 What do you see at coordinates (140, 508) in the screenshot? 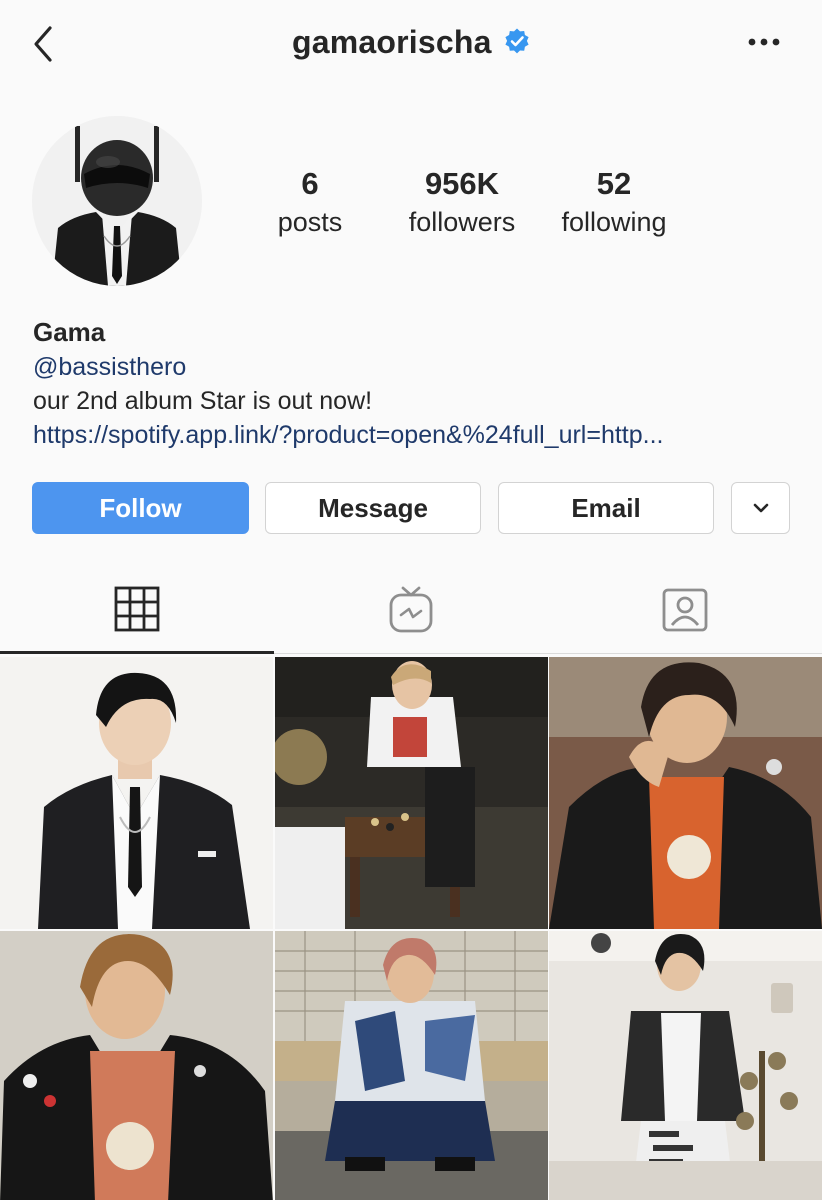
I see `follow-button: Follow` at bounding box center [140, 508].